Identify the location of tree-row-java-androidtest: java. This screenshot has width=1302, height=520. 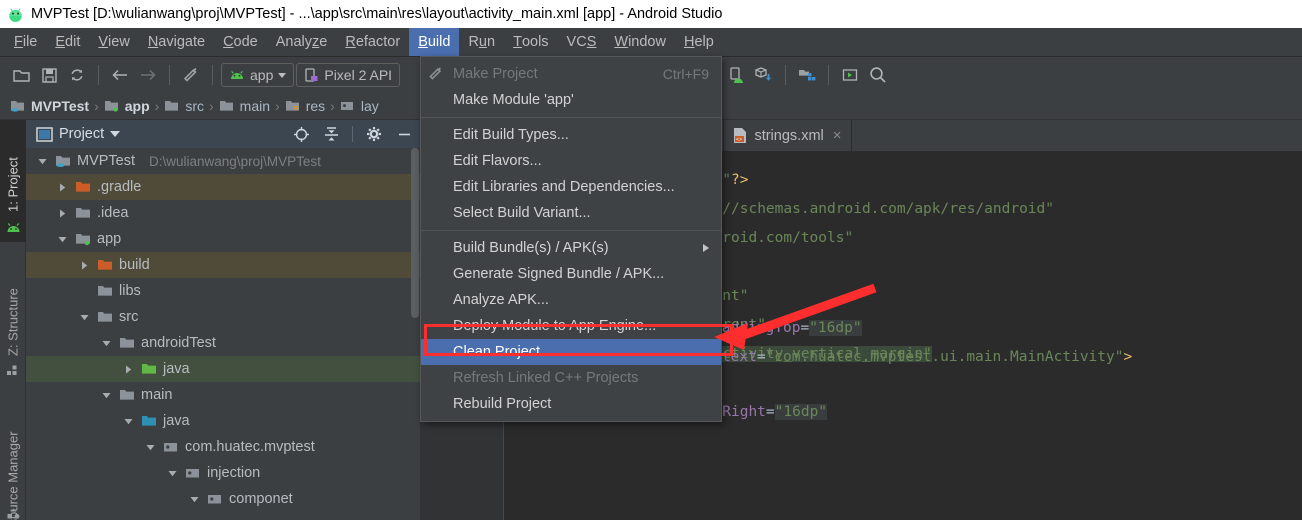
(223, 369).